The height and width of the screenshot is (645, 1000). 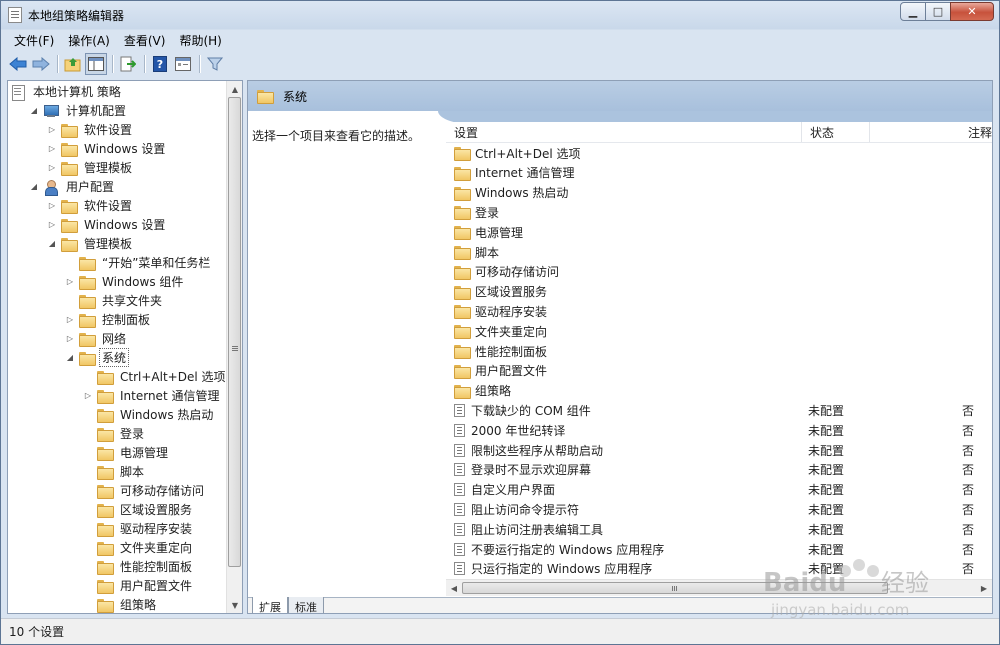 I want to click on tree-item: 共享文件夹, so click(x=114, y=300).